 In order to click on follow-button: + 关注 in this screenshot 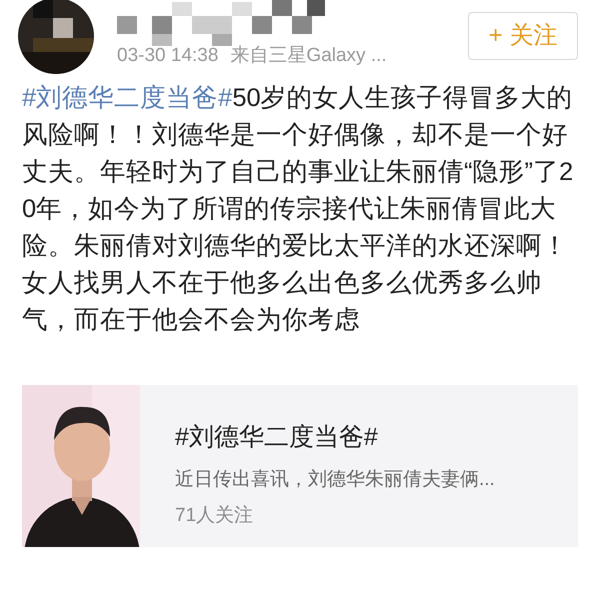, I will do `click(523, 36)`.